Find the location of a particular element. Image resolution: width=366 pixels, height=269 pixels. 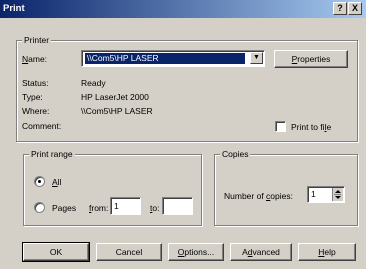

from-value: 1 is located at coordinates (116, 206).